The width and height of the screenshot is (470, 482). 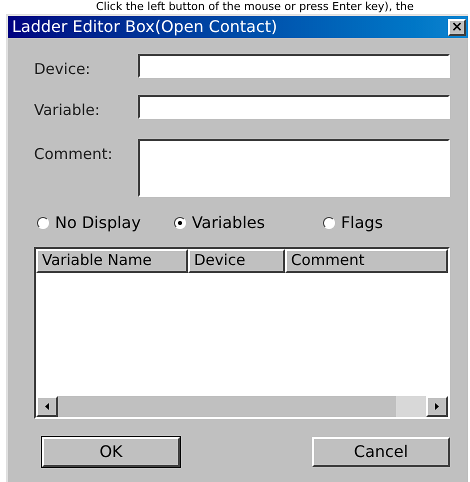 I want to click on scroll-thumb, so click(x=411, y=406).